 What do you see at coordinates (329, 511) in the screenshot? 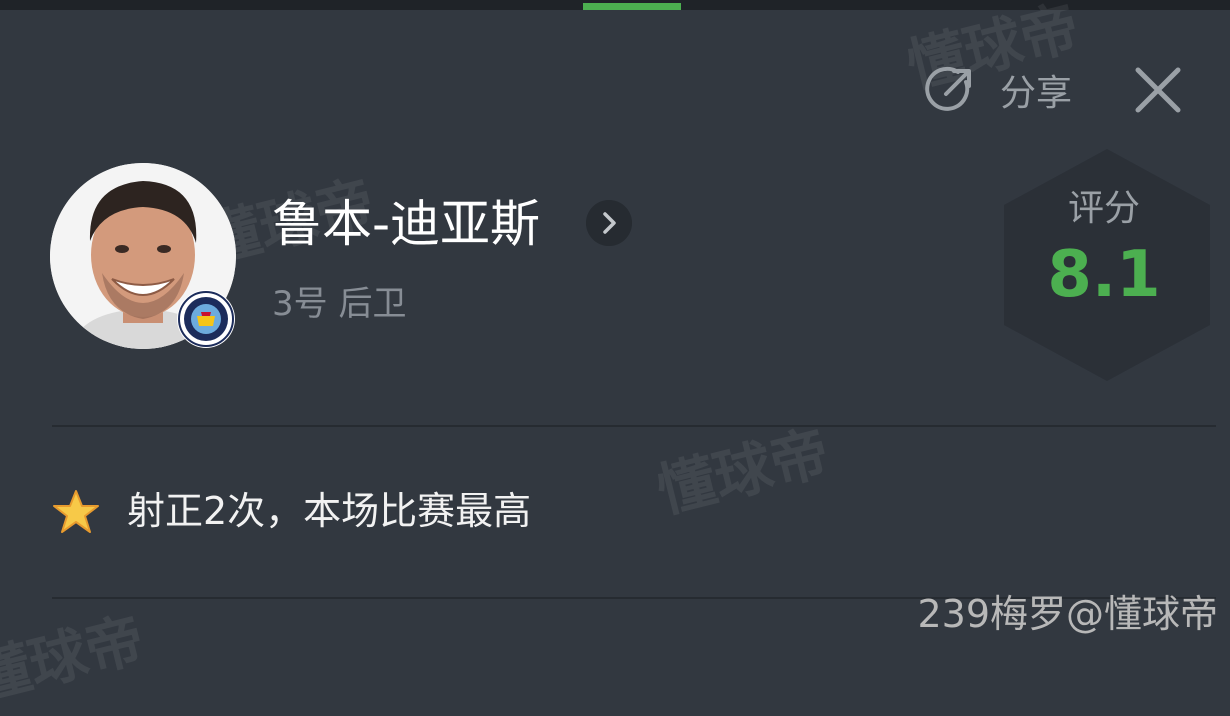
I see `highlight-text: 射正2次，本场比赛最高` at bounding box center [329, 511].